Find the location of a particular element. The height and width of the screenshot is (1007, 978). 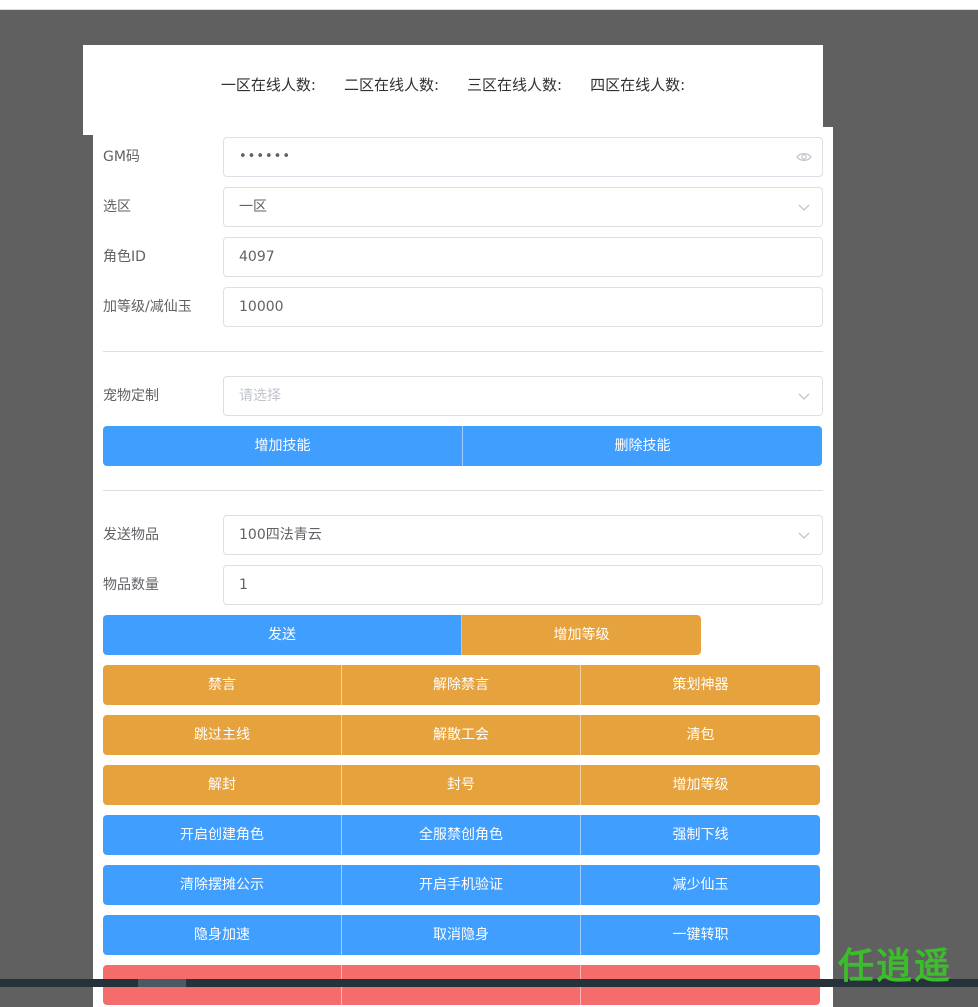

increase-level-button: 增加等级 is located at coordinates (700, 785).